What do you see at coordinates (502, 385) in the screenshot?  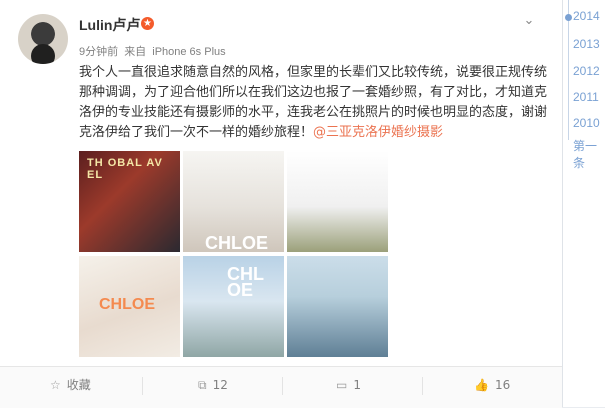 I see `like-count: 16` at bounding box center [502, 385].